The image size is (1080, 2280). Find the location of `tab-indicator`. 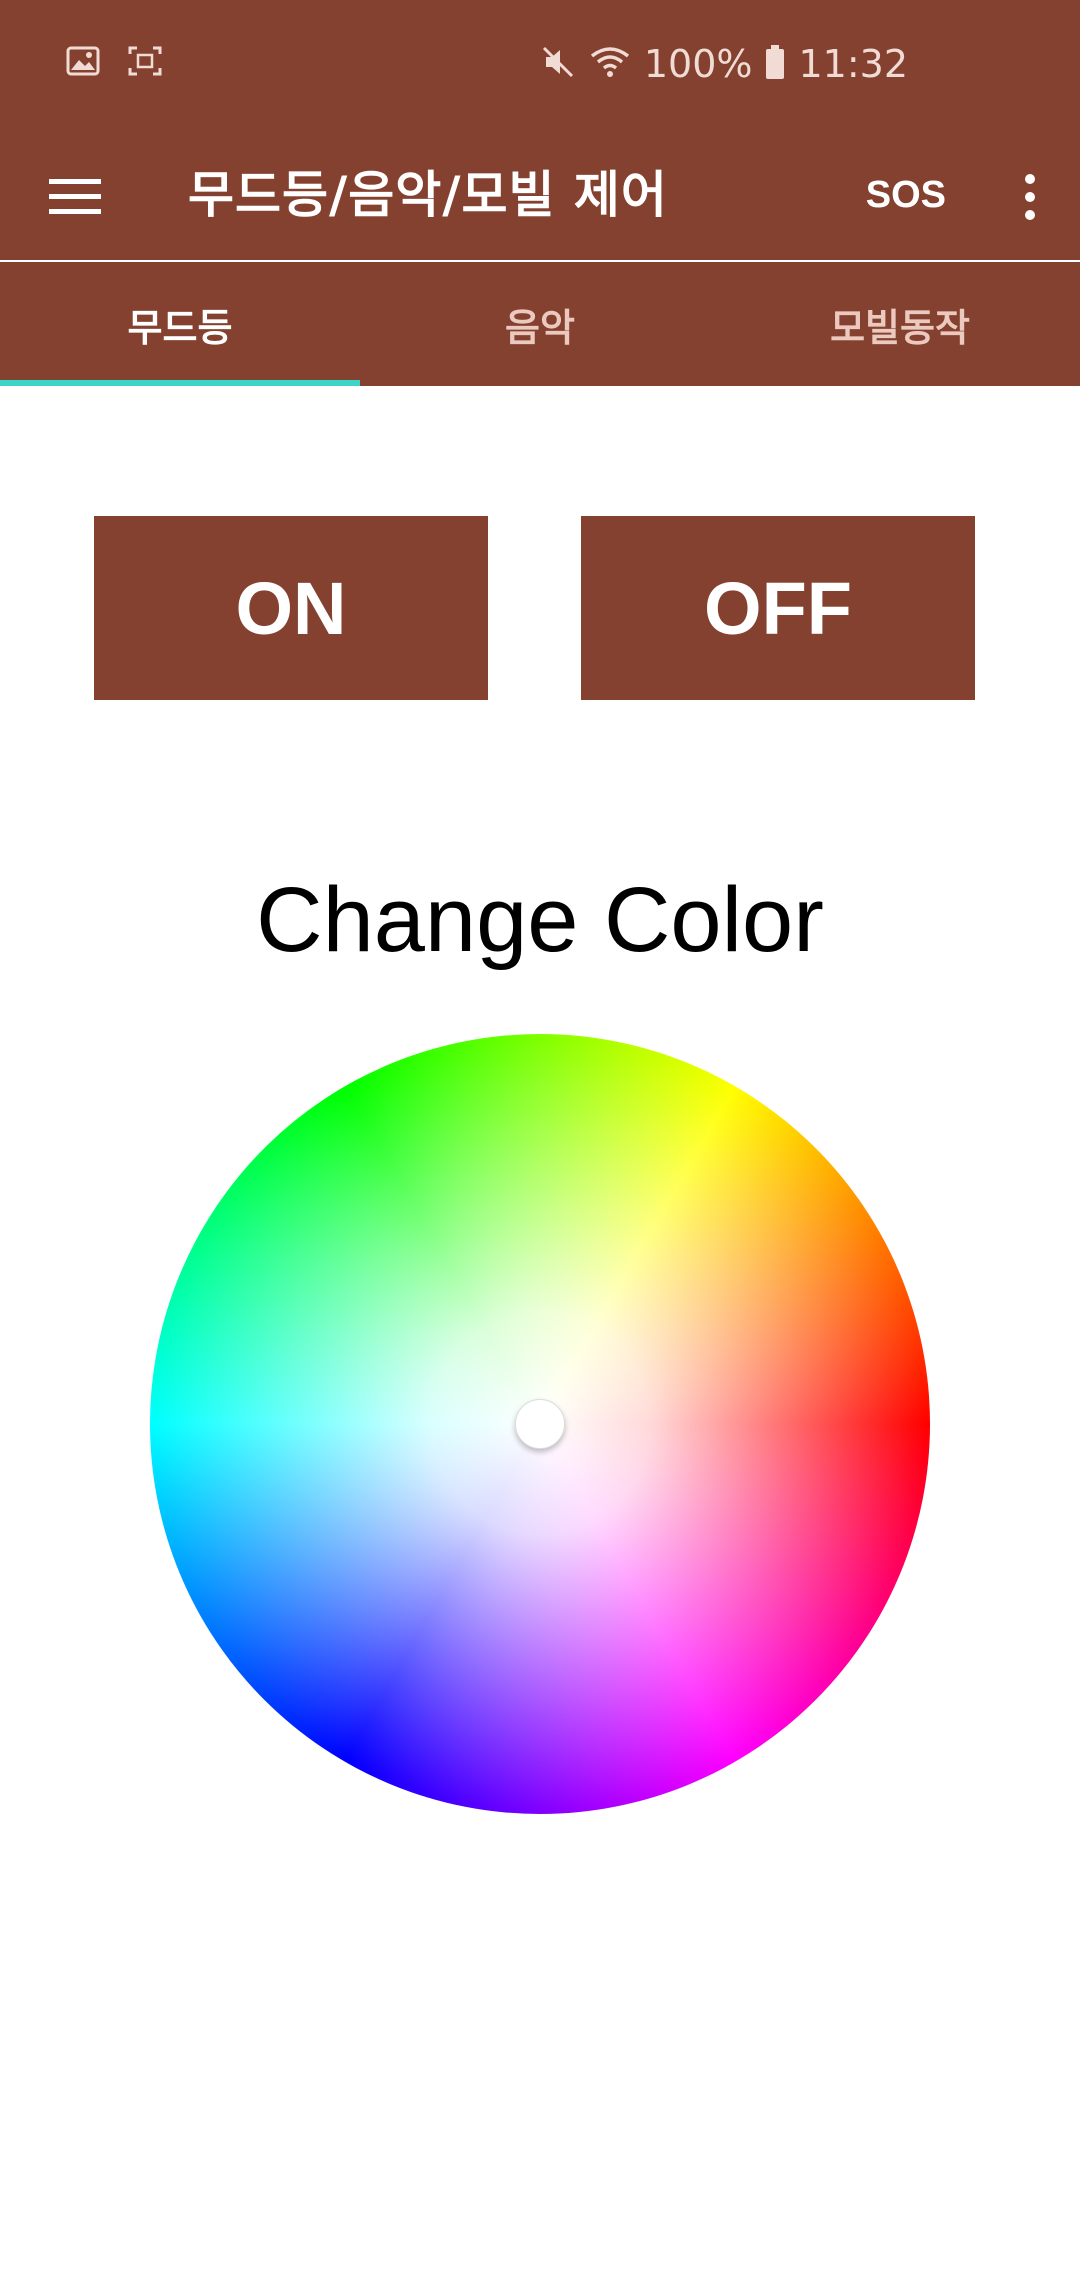

tab-indicator is located at coordinates (180, 383).